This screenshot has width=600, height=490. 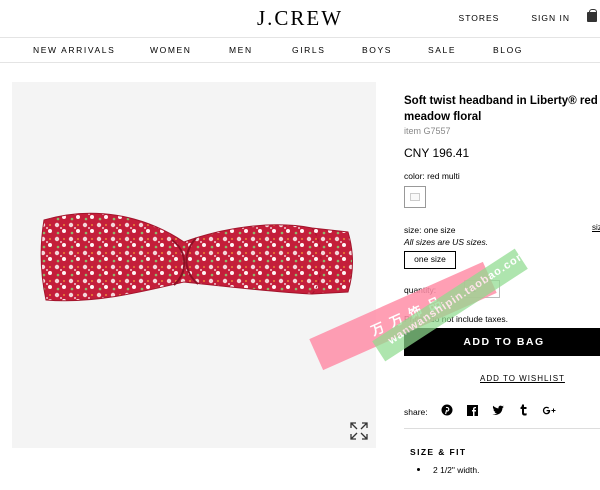 I want to click on color-swatch, so click(x=415, y=197).